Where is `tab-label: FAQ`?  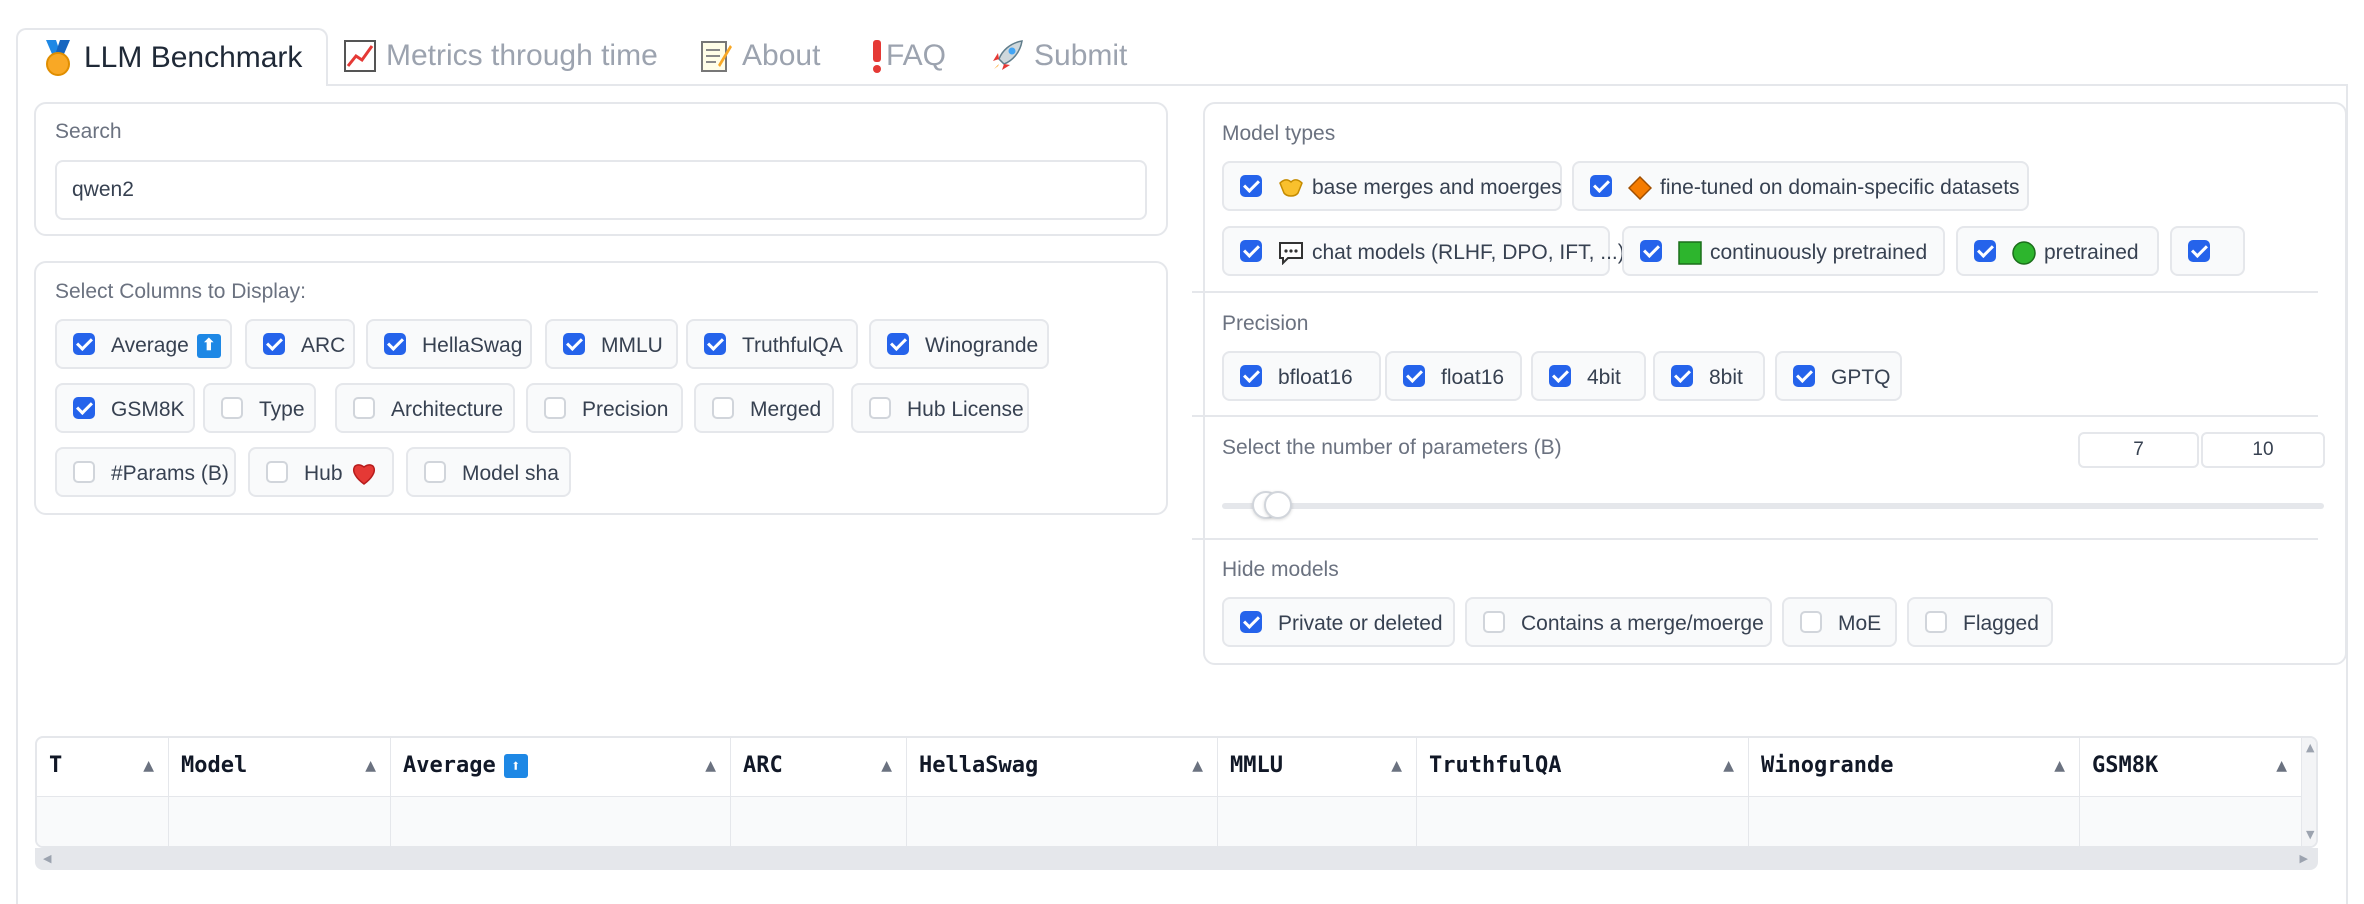
tab-label: FAQ is located at coordinates (916, 55).